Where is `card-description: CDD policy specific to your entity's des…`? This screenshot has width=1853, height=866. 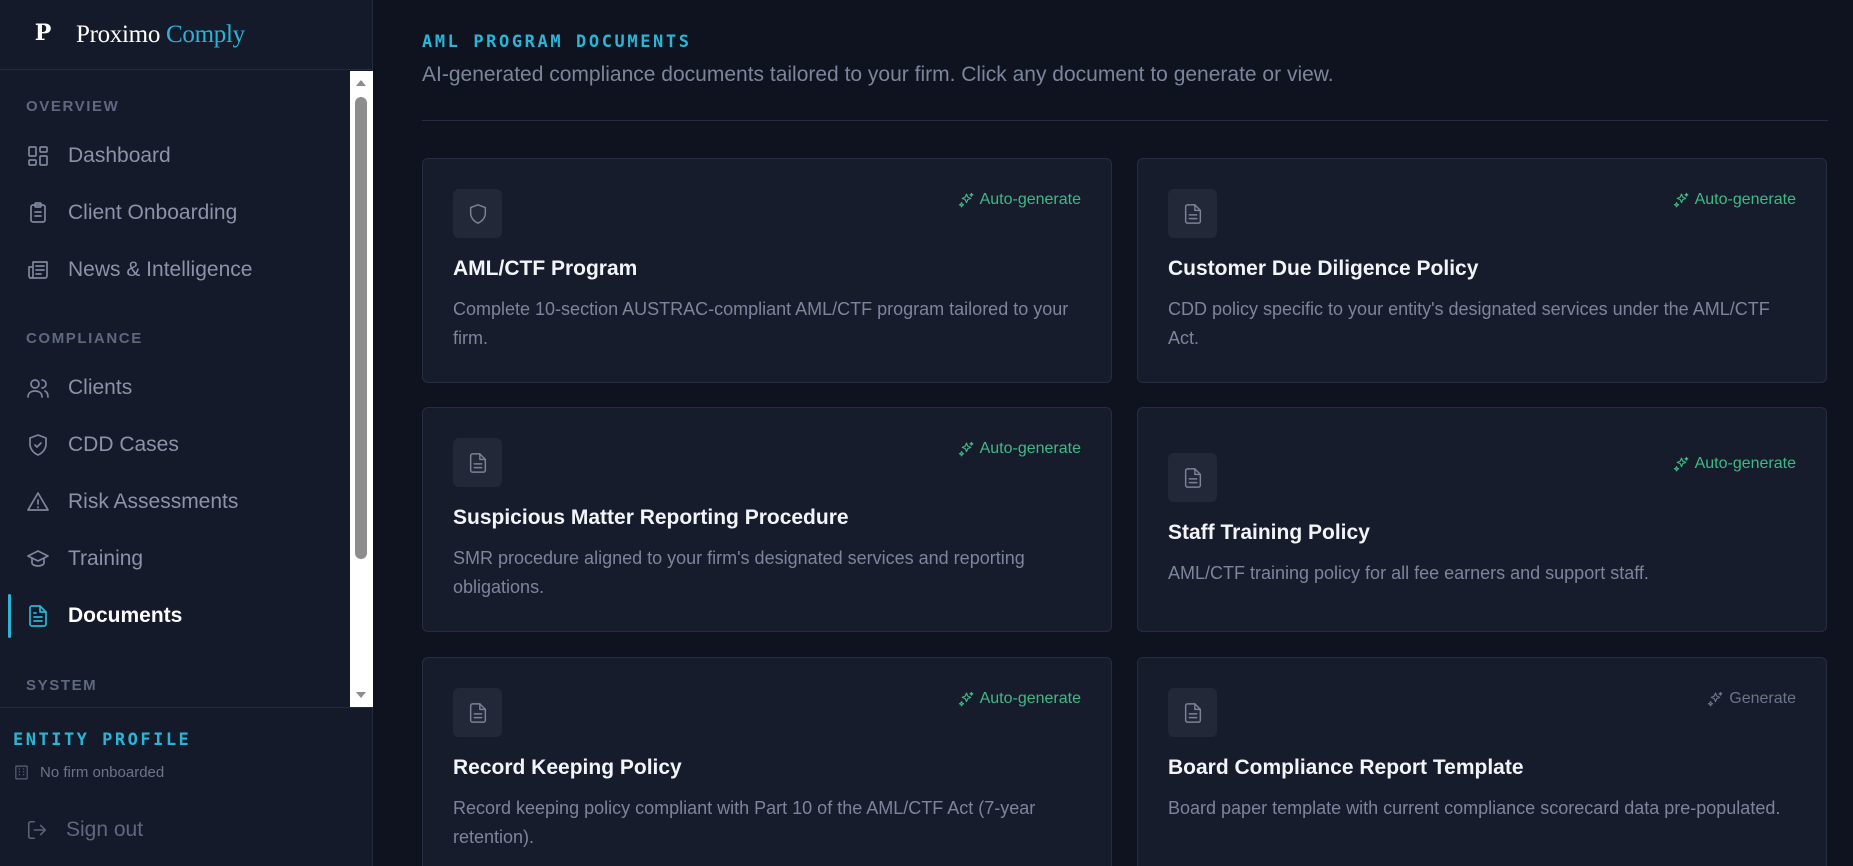 card-description: CDD policy specific to your entity's des… is located at coordinates (1469, 323).